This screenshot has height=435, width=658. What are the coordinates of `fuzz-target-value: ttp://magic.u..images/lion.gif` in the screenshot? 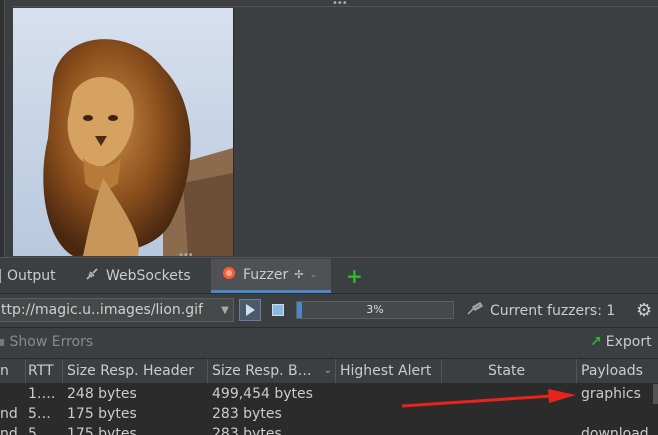 It's located at (102, 310).